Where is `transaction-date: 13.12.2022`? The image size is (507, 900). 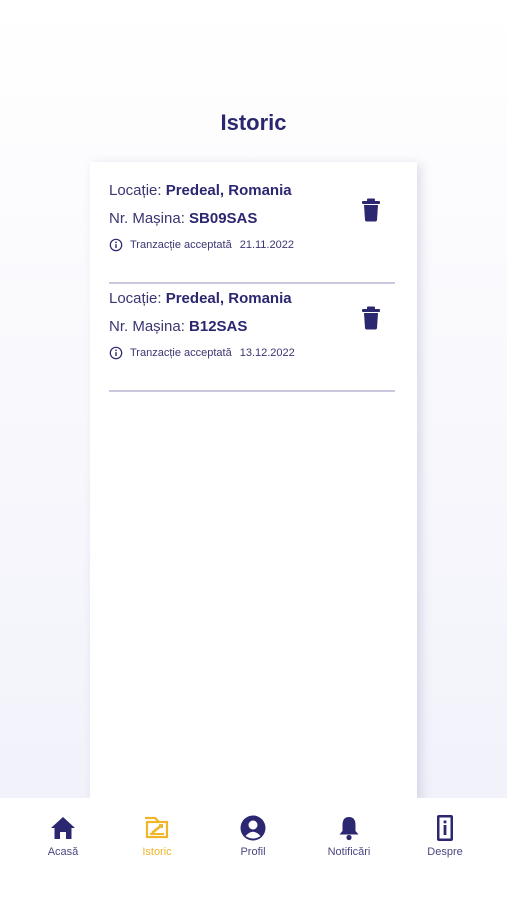 transaction-date: 13.12.2022 is located at coordinates (267, 353).